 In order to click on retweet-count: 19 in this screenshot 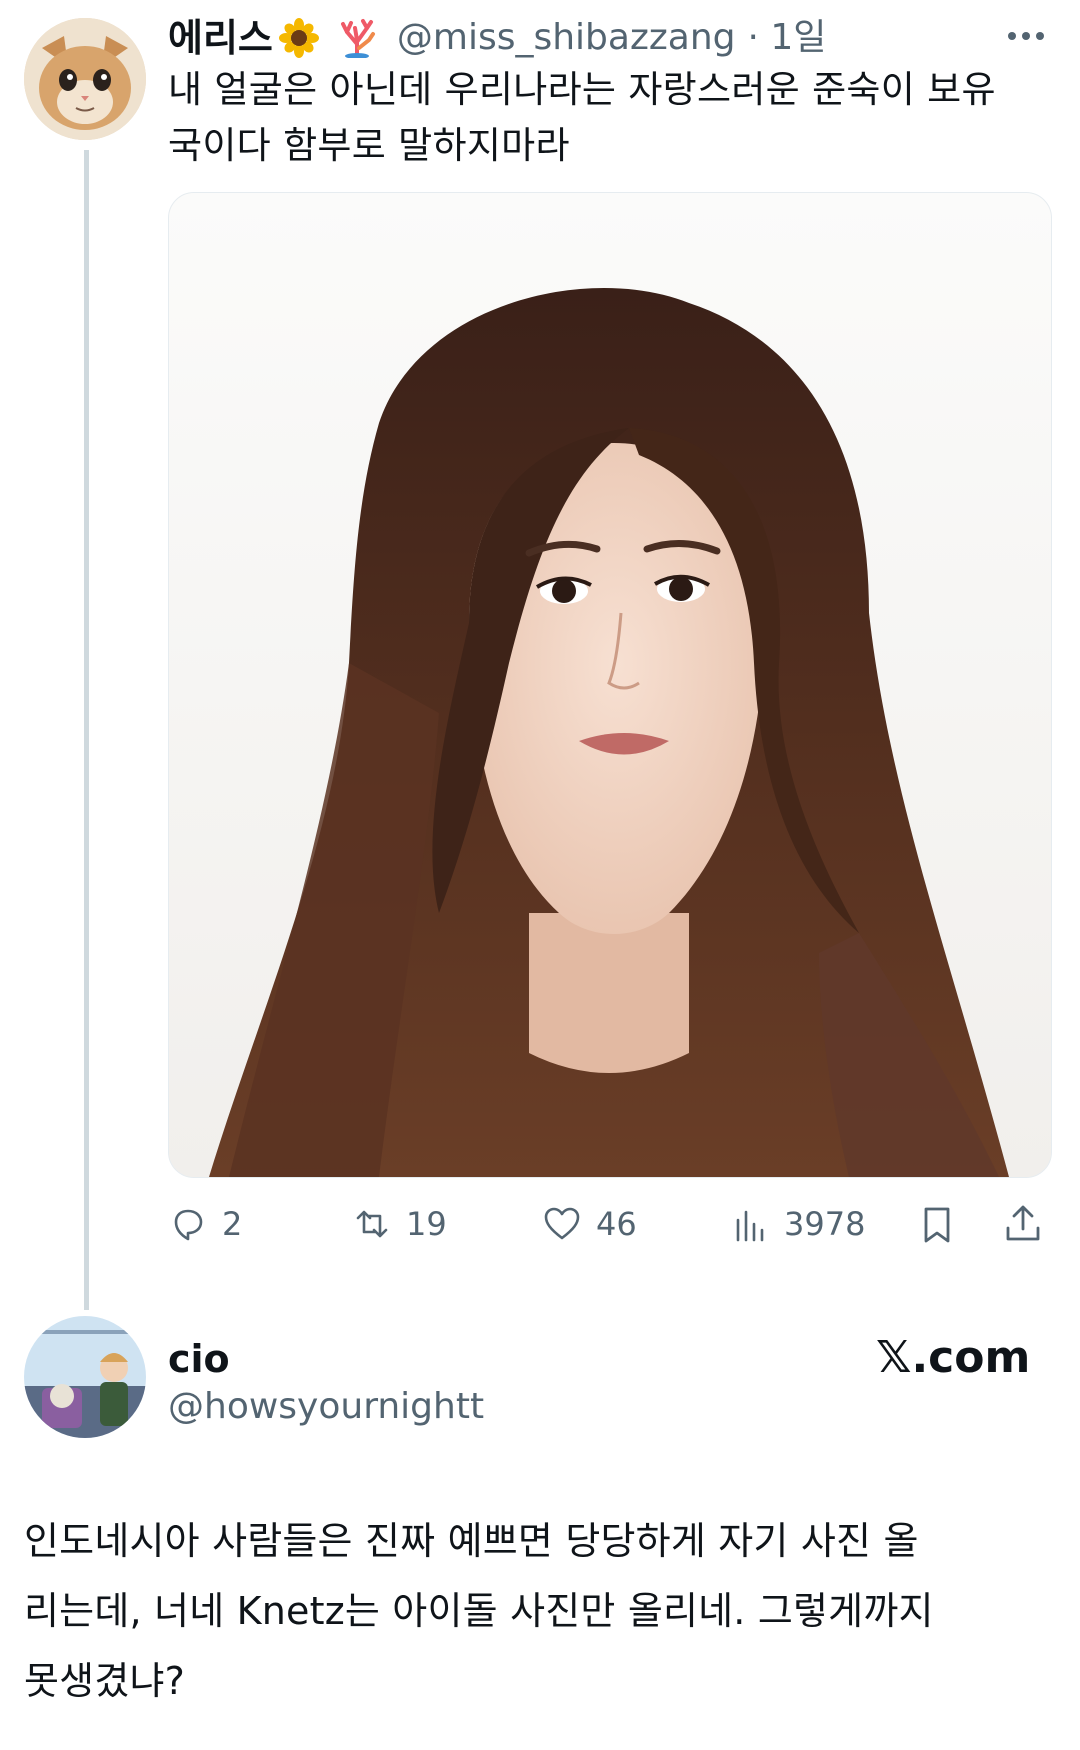, I will do `click(426, 1224)`.